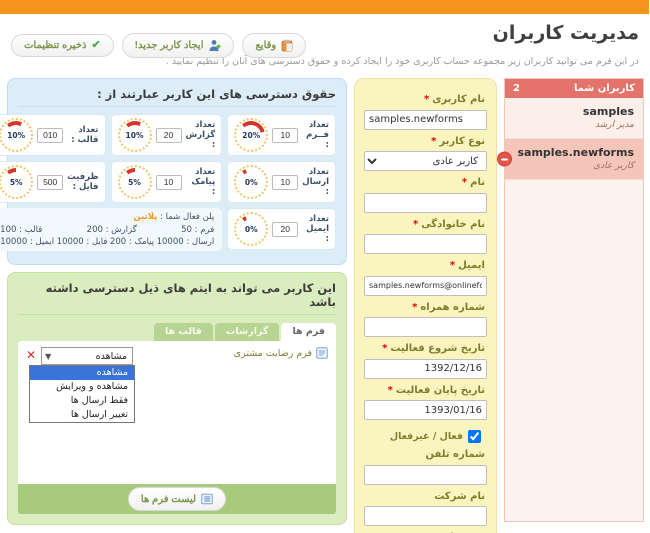 The width and height of the screenshot is (650, 533). Describe the element at coordinates (286, 135) in the screenshot. I see `forms-quota-input` at that location.